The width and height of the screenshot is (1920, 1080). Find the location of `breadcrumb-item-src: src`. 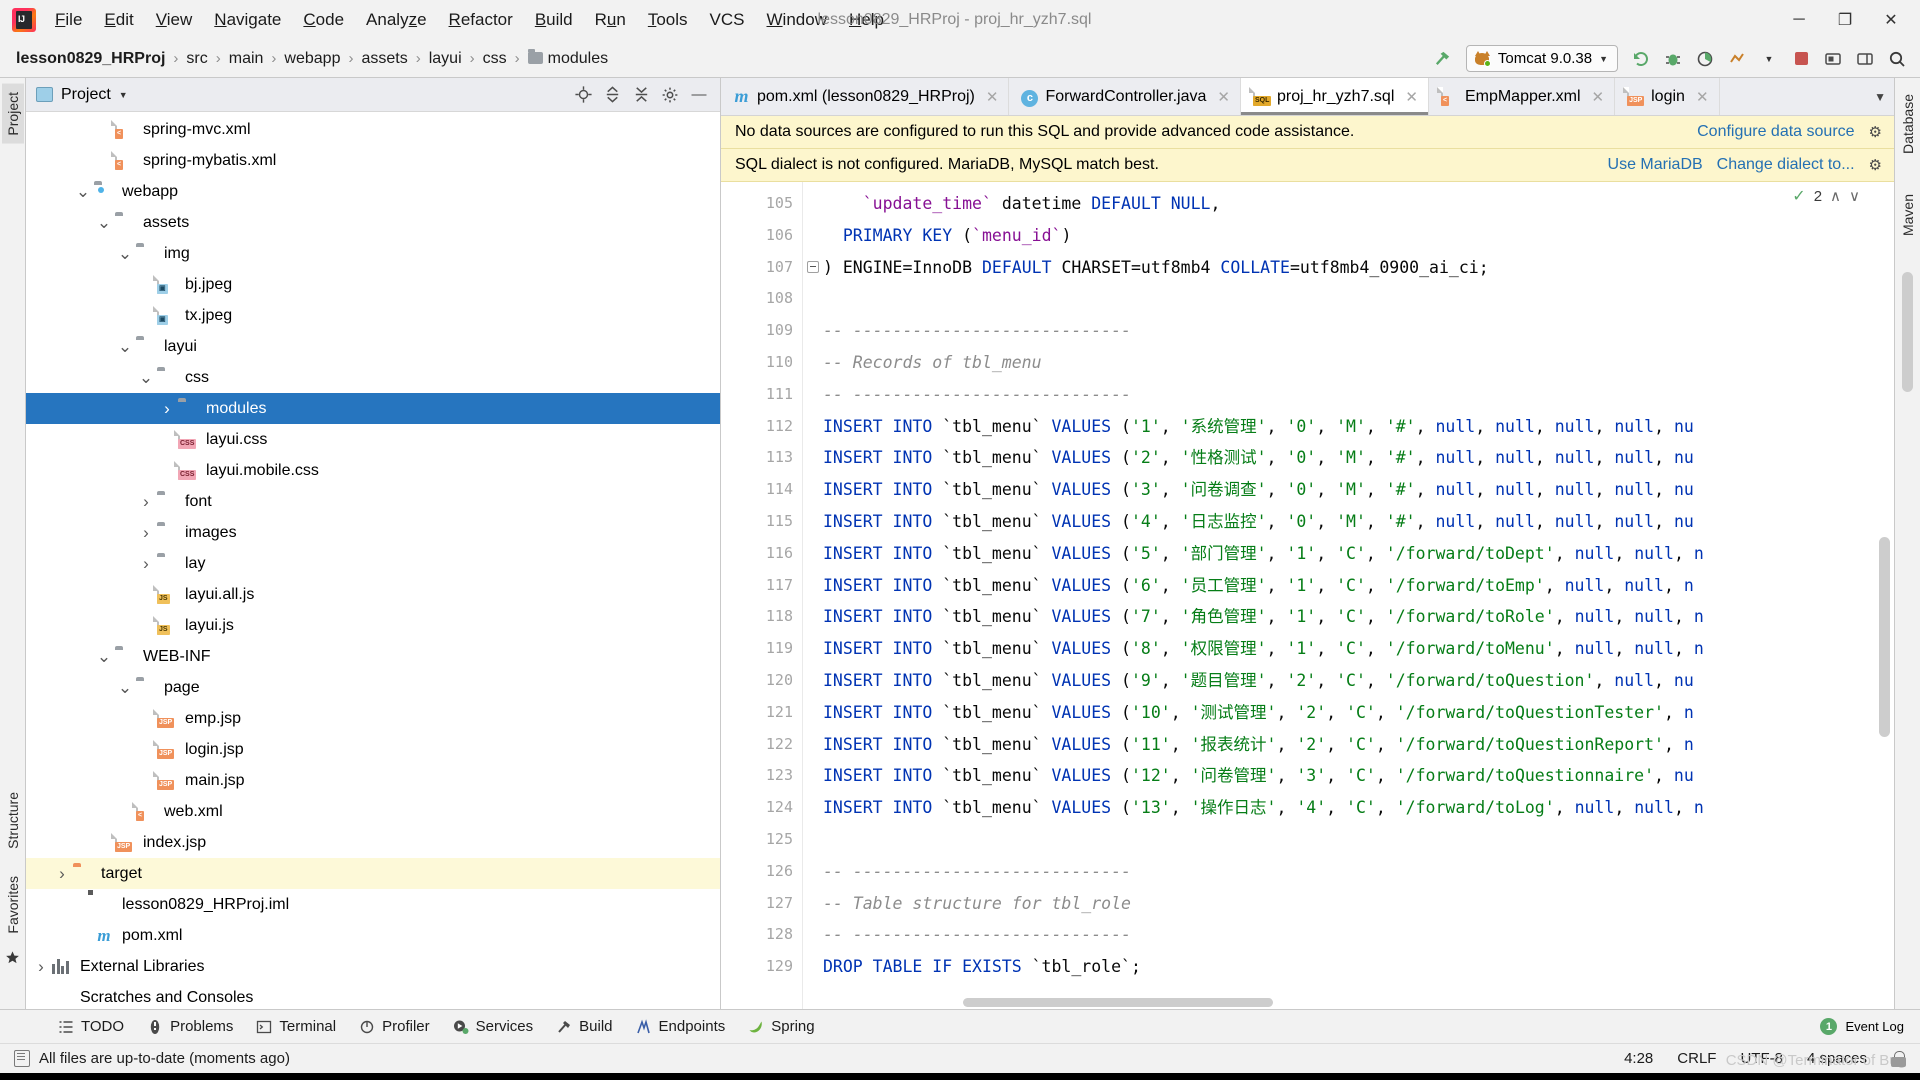

breadcrumb-item-src: src is located at coordinates (196, 59).